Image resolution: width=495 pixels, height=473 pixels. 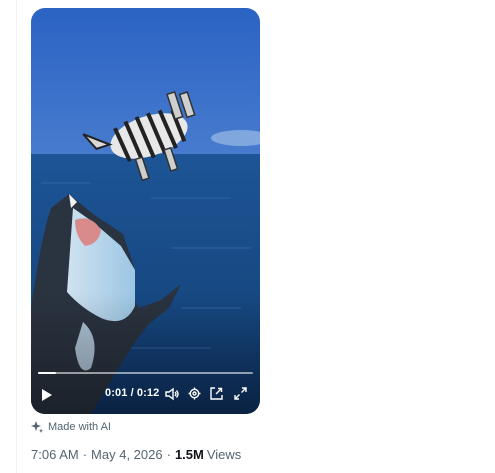 I want to click on video-controls: 0:01 / 0:12, so click(x=145, y=391).